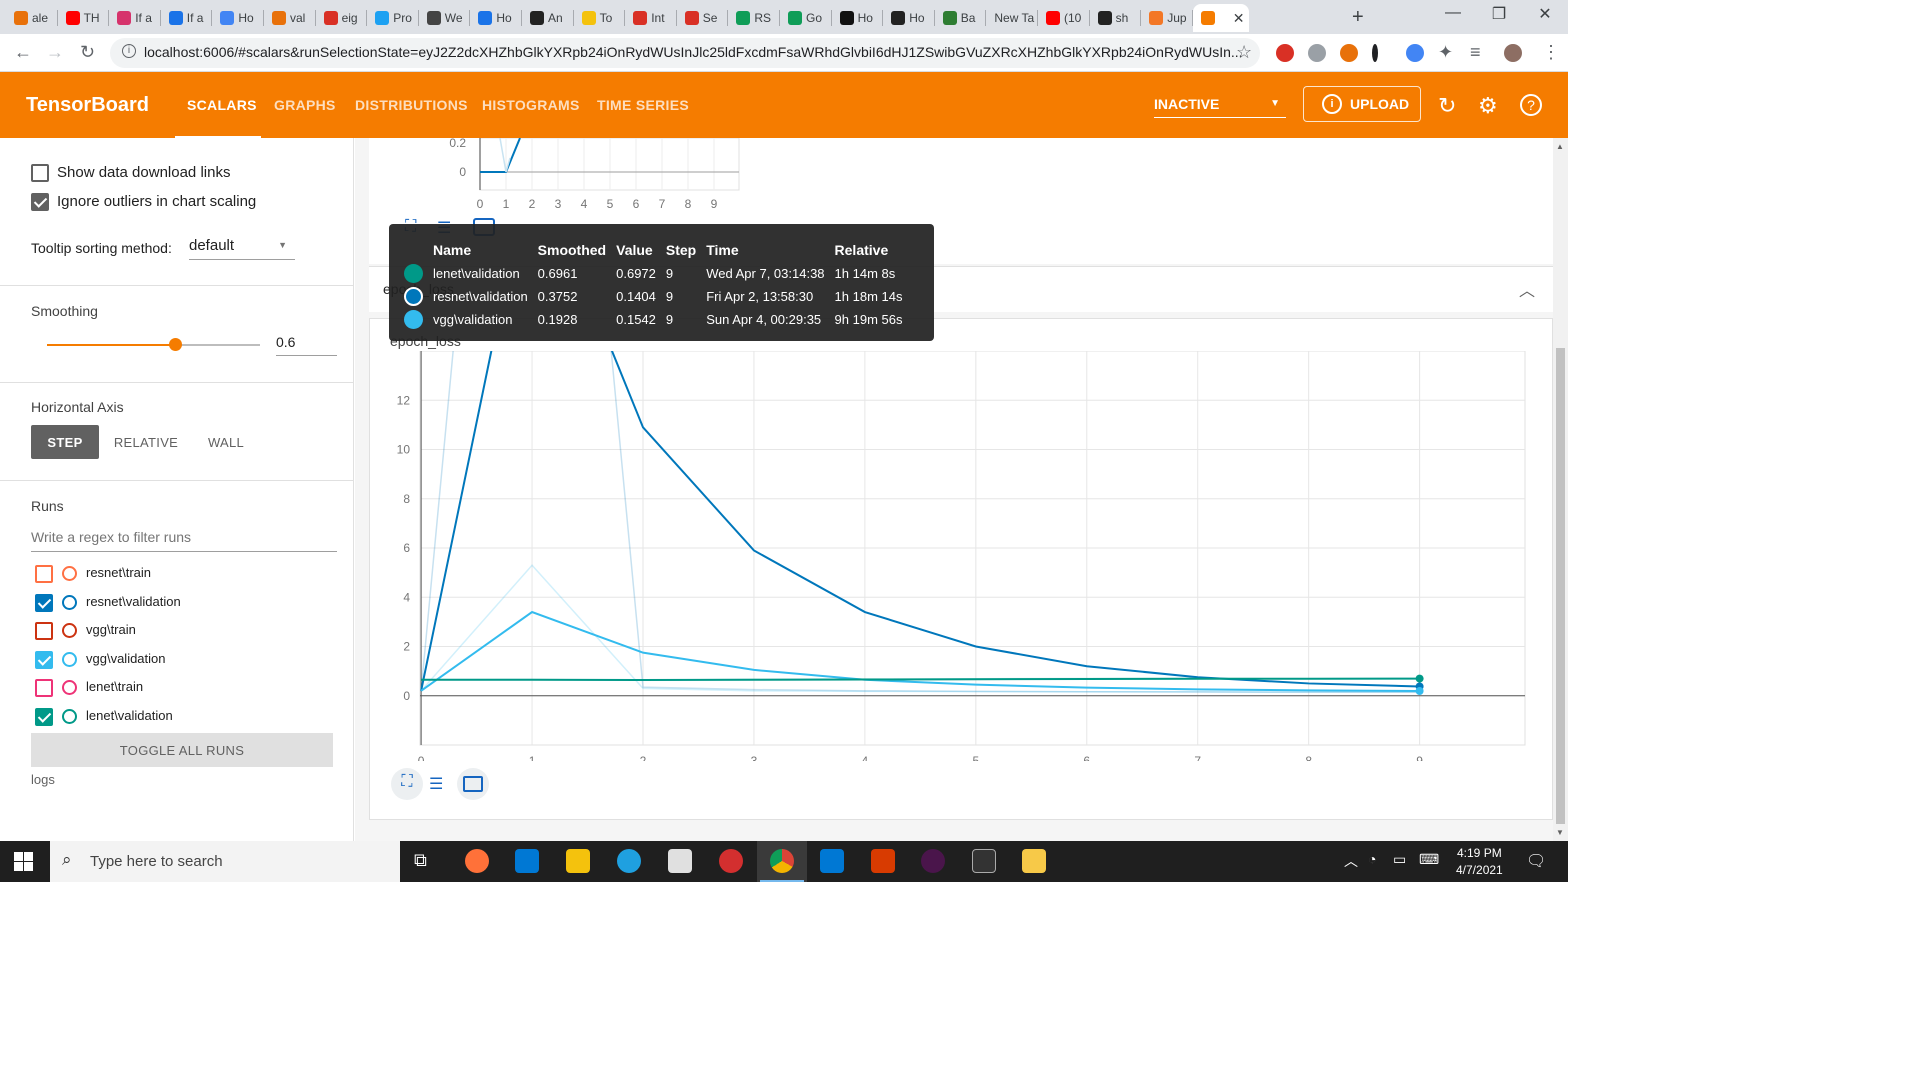  I want to click on browser-tab: (10, so click(1064, 18).